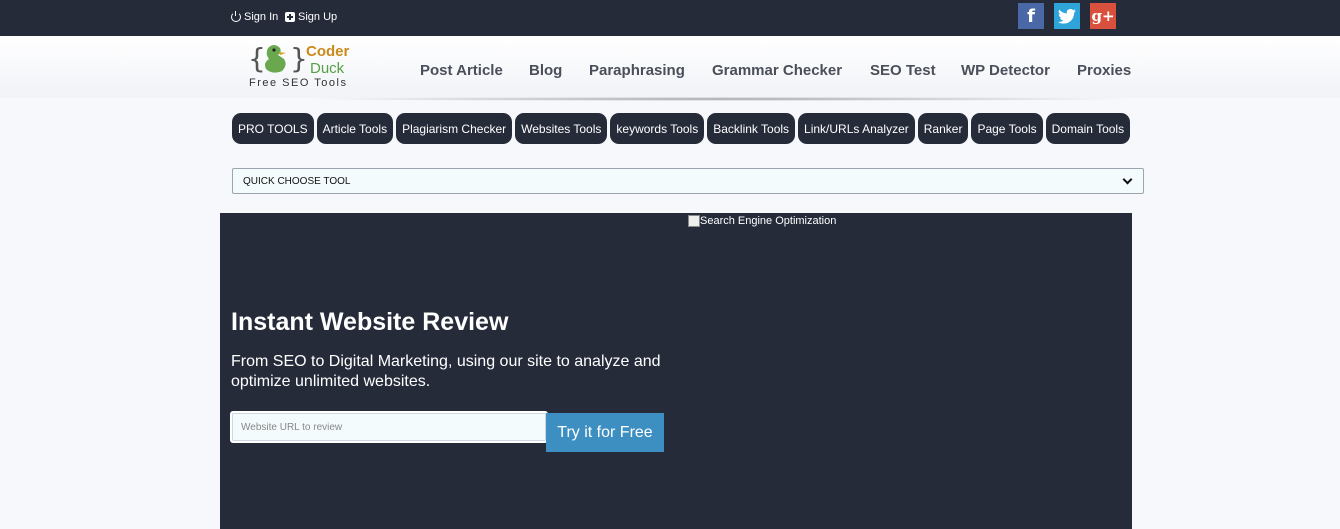  I want to click on category-domain-tools: Domain Tools, so click(1088, 128).